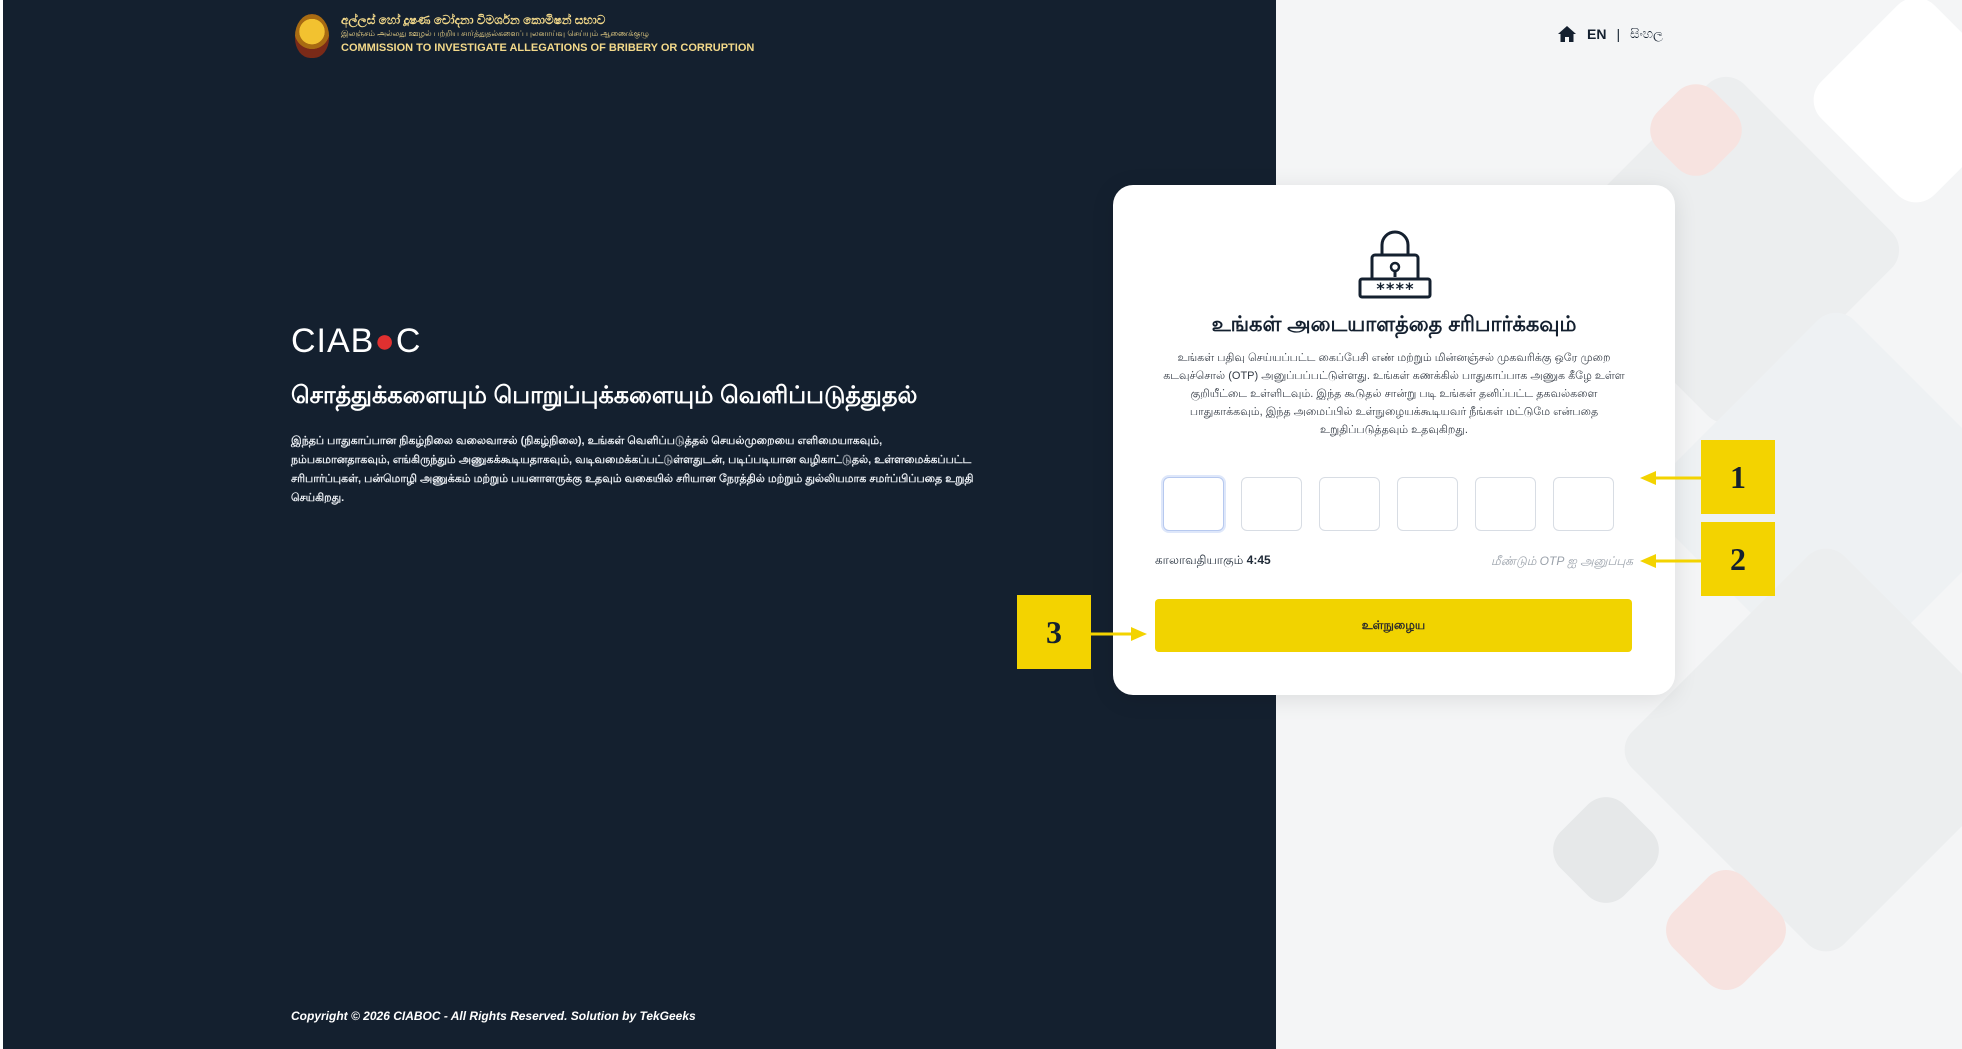  I want to click on callout-3: 3, so click(1054, 632).